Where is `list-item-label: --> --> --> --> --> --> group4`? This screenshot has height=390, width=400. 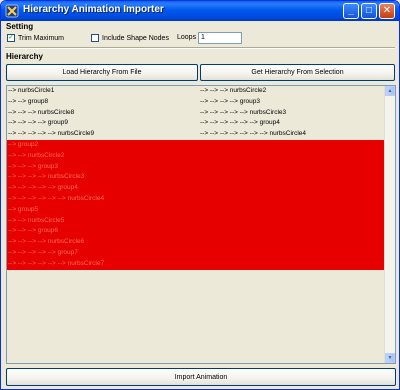 list-item-label: --> --> --> --> --> --> group4 is located at coordinates (240, 123).